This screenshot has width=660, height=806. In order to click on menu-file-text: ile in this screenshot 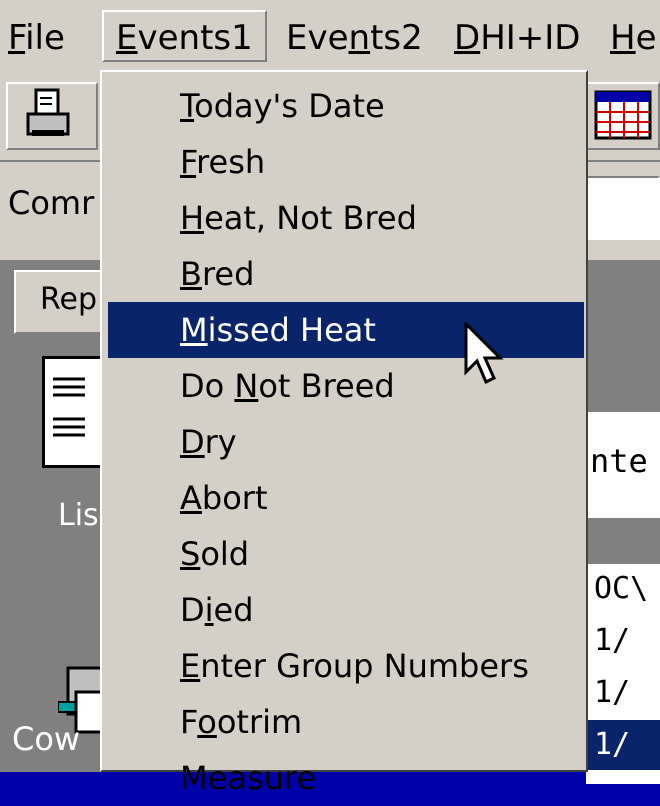, I will do `click(45, 38)`.